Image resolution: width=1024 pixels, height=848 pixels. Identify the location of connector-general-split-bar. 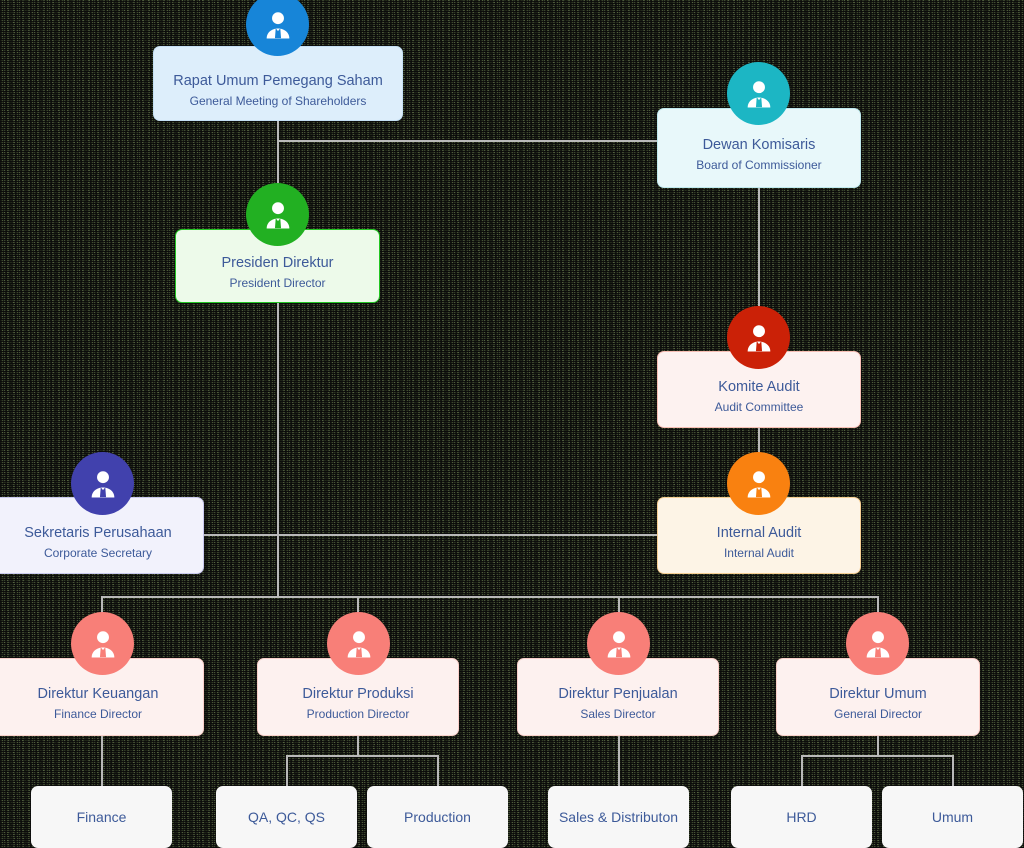
(877, 756).